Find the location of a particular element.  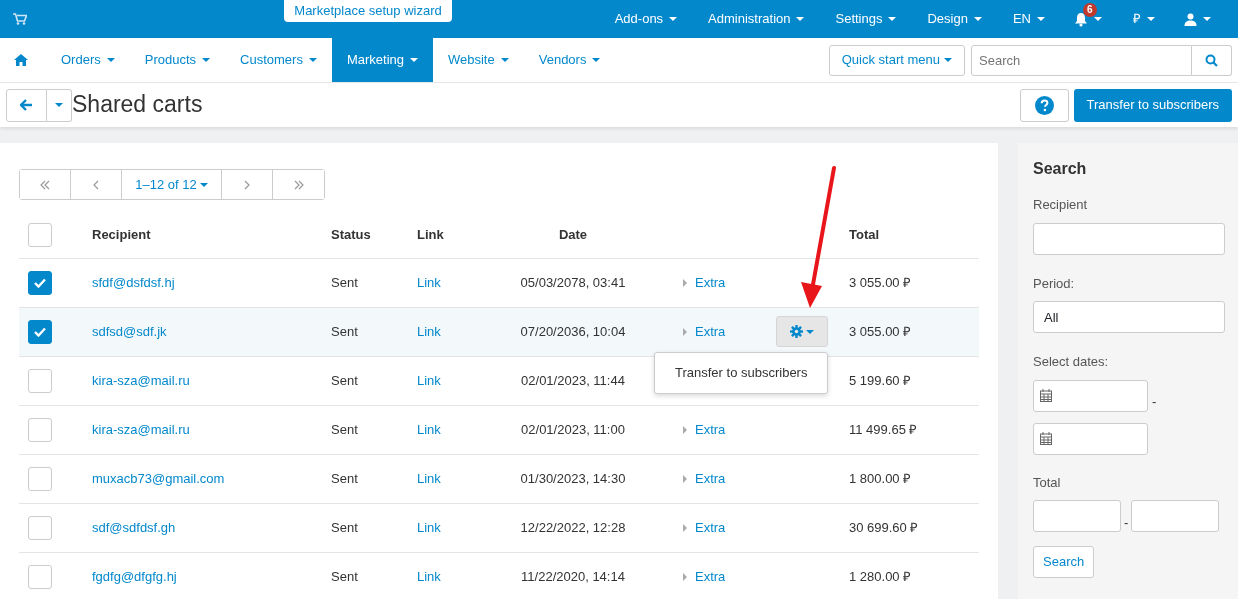

nav-menu: Customers is located at coordinates (278, 60).